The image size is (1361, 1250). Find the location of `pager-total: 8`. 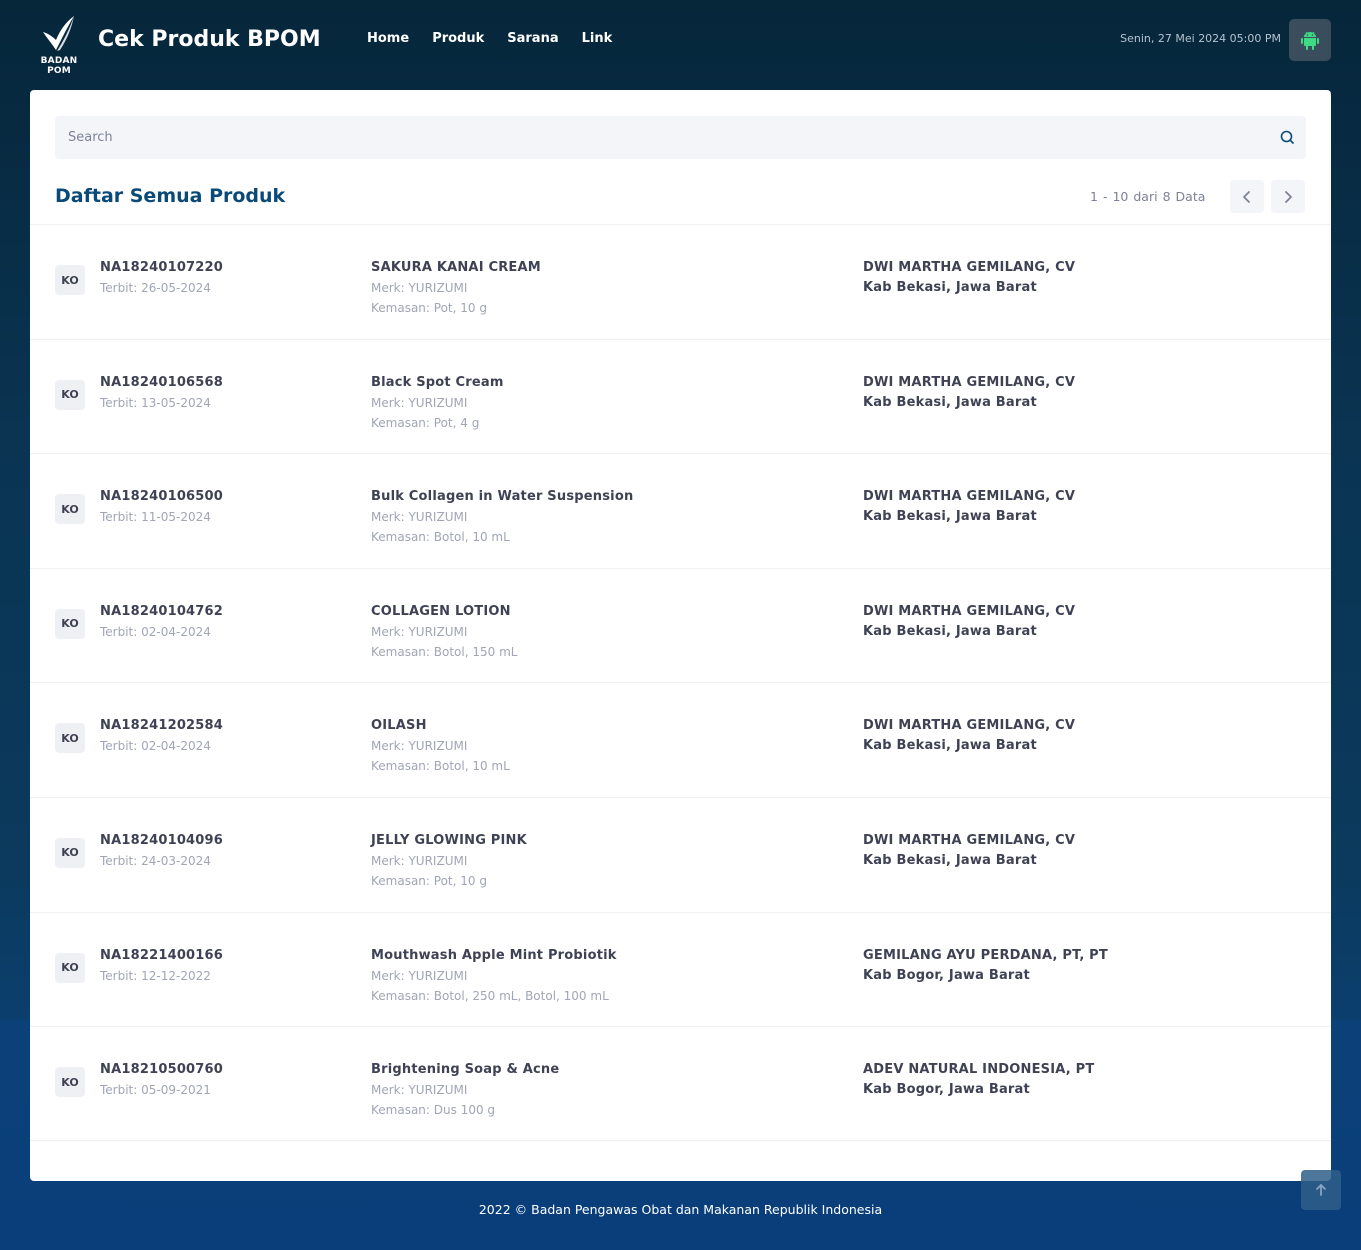

pager-total: 8 is located at coordinates (1167, 196).